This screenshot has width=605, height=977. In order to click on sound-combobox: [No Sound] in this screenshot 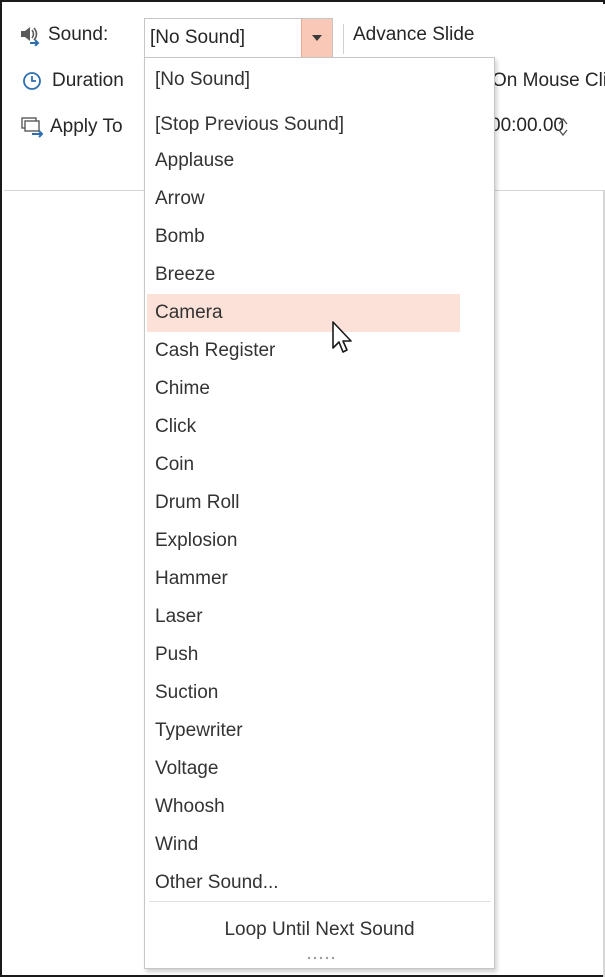, I will do `click(238, 38)`.